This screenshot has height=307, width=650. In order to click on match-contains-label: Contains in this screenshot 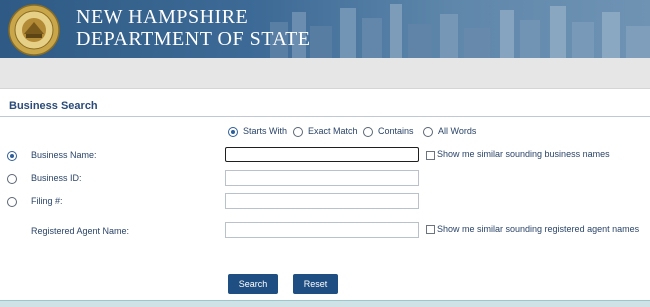, I will do `click(396, 131)`.